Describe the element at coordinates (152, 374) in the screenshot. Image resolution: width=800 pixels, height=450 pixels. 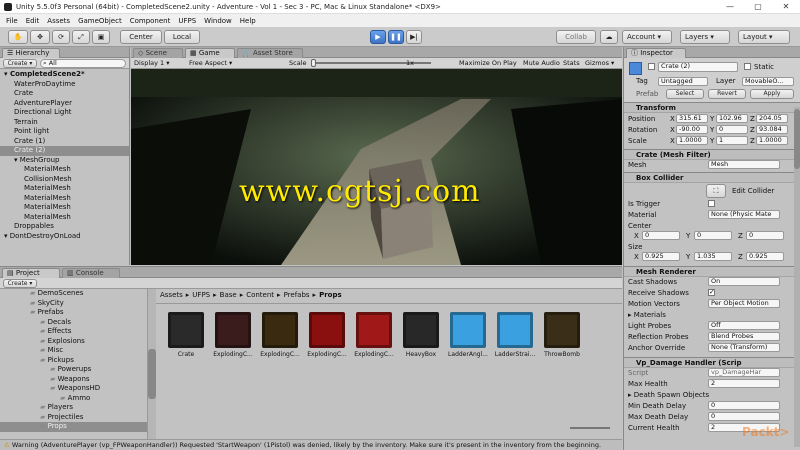
I see `folder-tree-scroll-thumb` at that location.